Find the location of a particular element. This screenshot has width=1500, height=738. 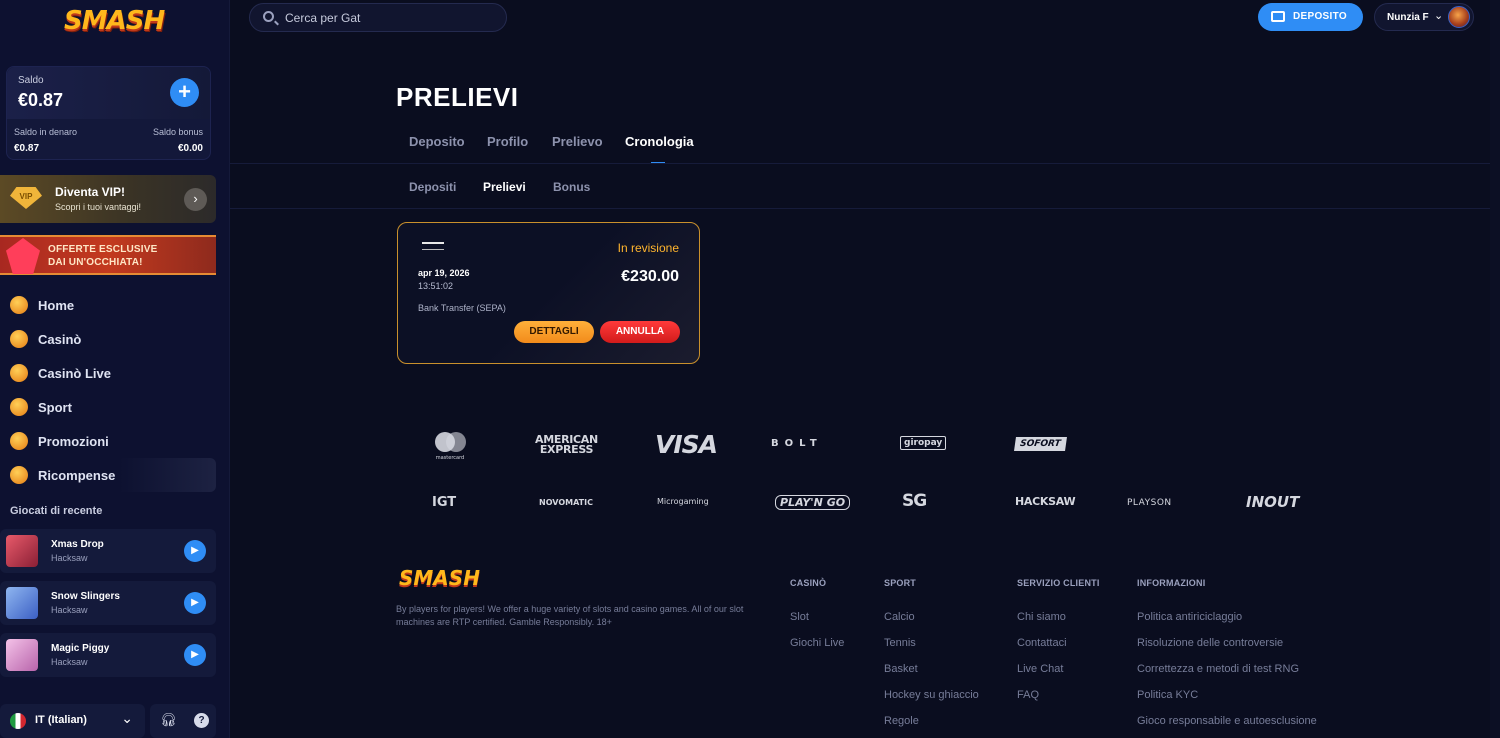

footer-link: Slot is located at coordinates (799, 617).